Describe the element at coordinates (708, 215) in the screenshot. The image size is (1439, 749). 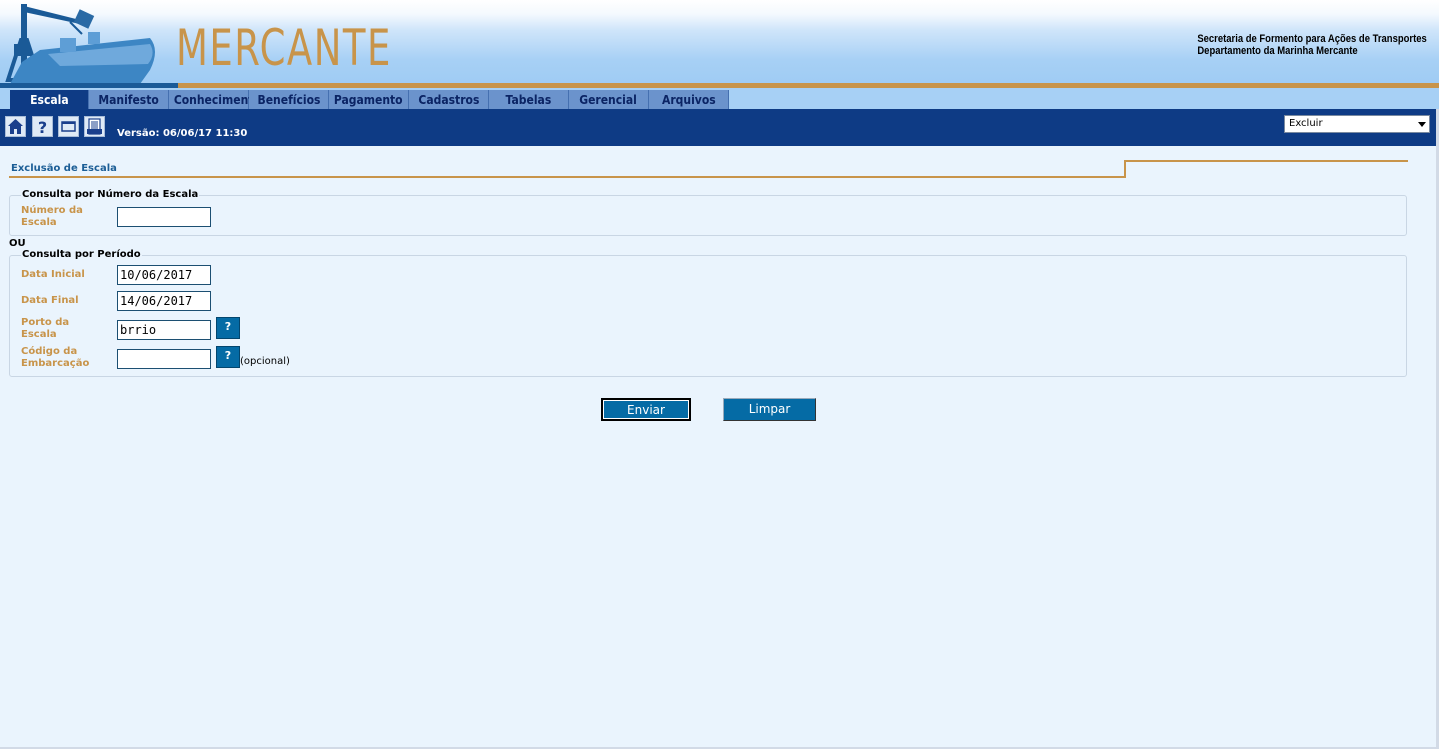
I see `fieldset-consulta-numero` at that location.